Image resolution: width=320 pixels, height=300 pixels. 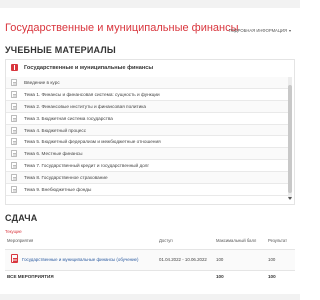 I want to click on column-activity: Мероприятия, so click(x=20, y=240).